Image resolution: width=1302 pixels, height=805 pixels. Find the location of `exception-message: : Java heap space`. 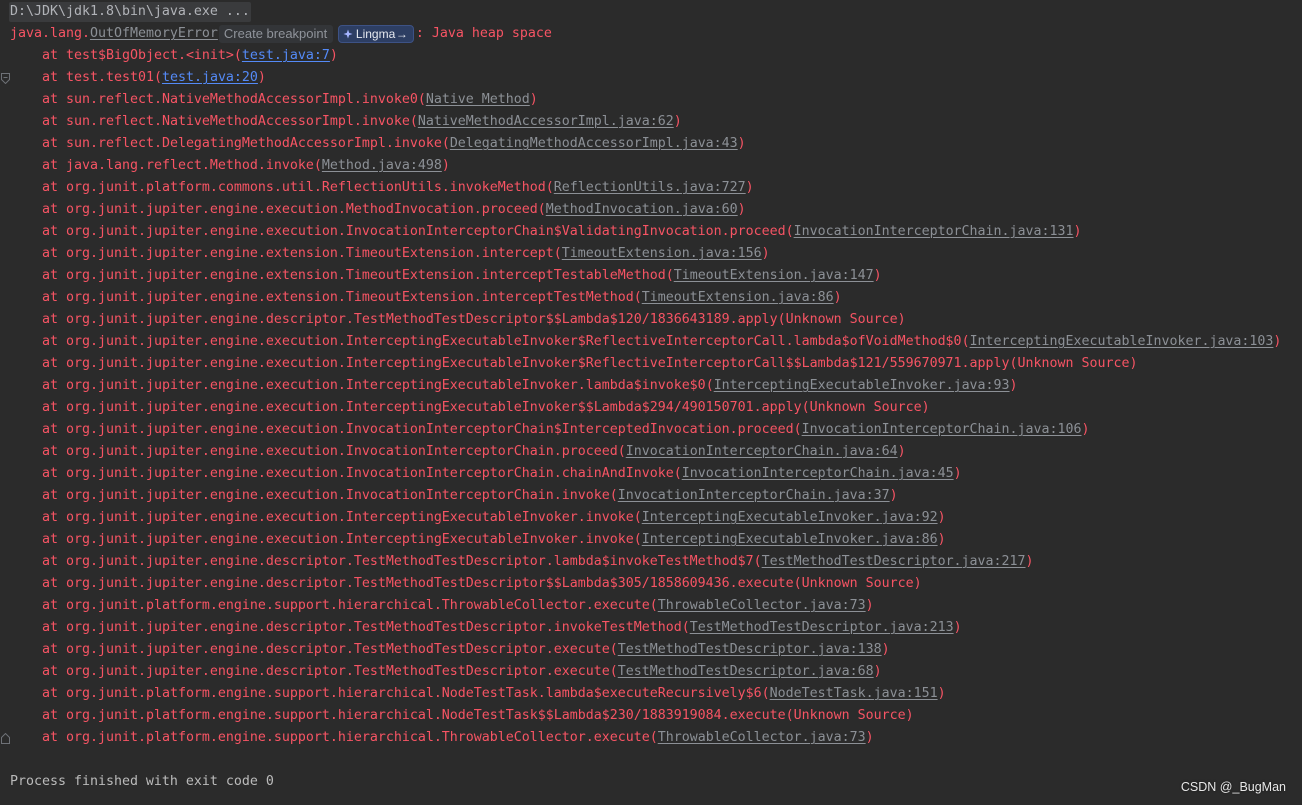

exception-message: : Java heap space is located at coordinates (483, 33).